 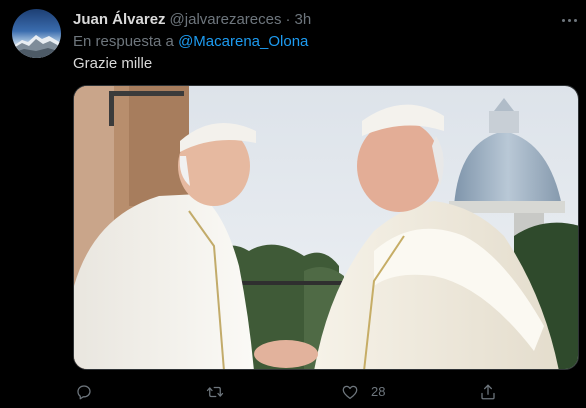 I want to click on like-button: 28, so click(x=363, y=392).